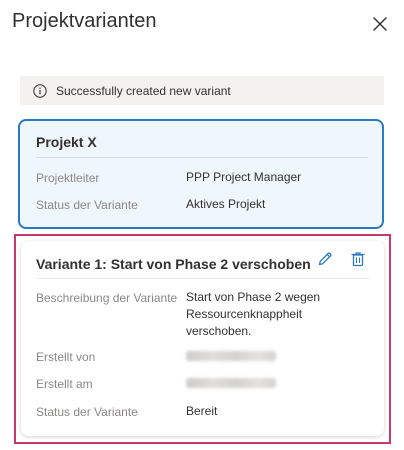 This screenshot has height=450, width=404. I want to click on edit-variant-button, so click(325, 259).